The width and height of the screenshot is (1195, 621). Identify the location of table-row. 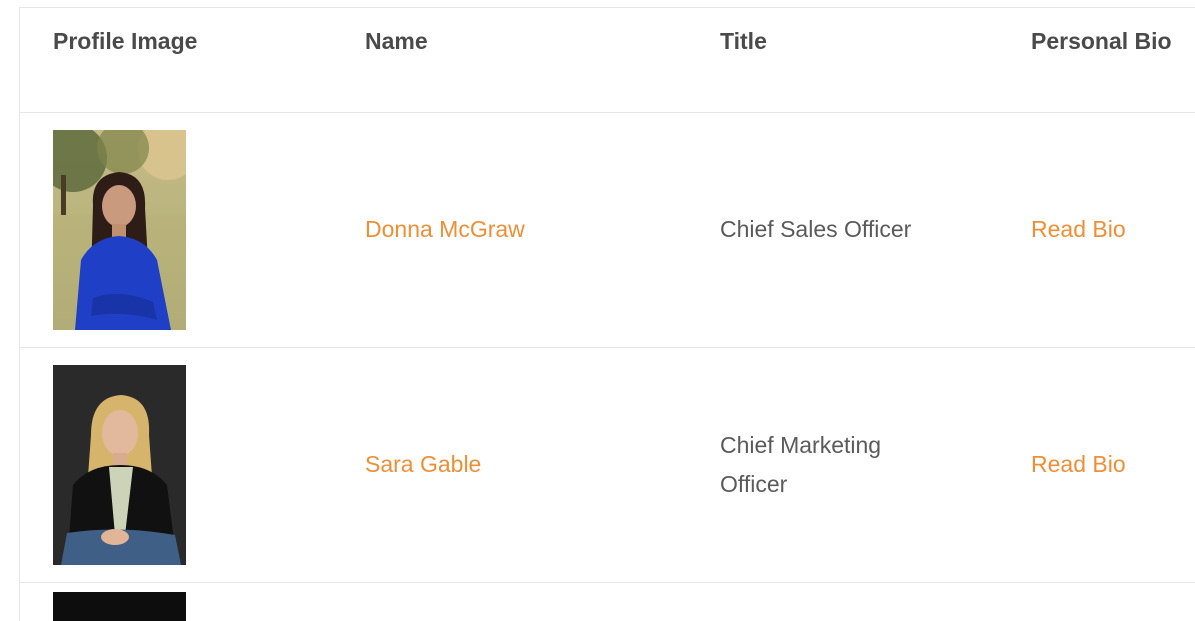
(607, 601).